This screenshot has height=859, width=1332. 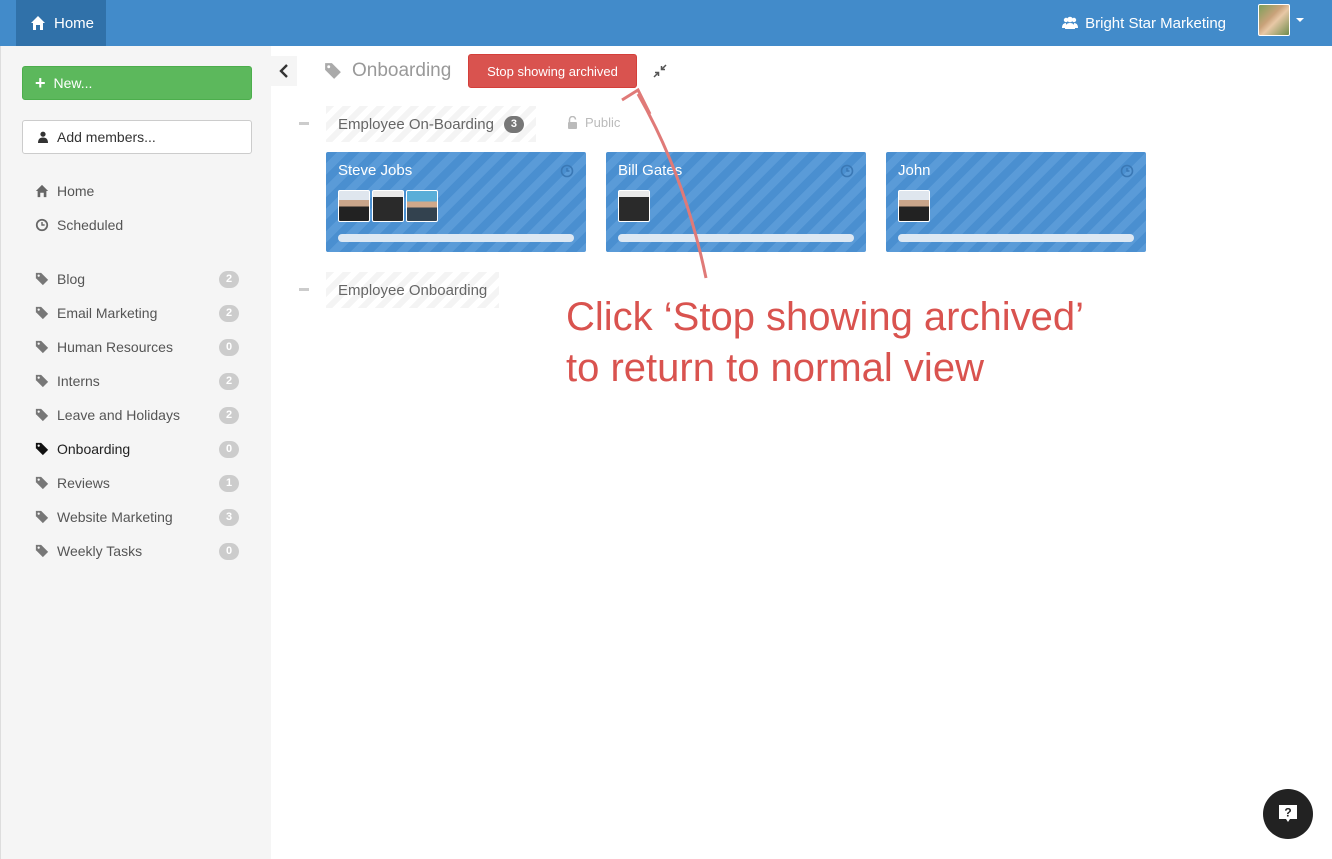 What do you see at coordinates (83, 483) in the screenshot?
I see `sidebar-item-label: Reviews` at bounding box center [83, 483].